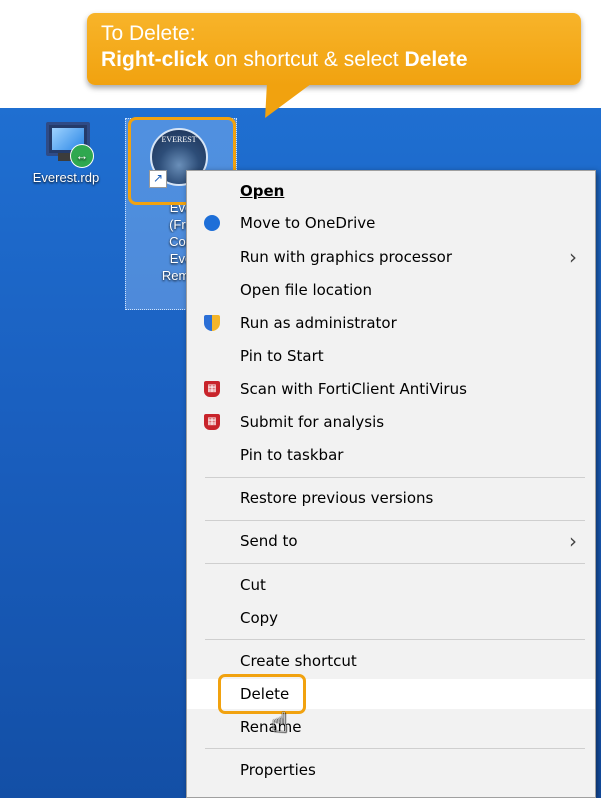  Describe the element at coordinates (391, 223) in the screenshot. I see `menu-item-move-to-onedrive: Move to OneDrive` at that location.